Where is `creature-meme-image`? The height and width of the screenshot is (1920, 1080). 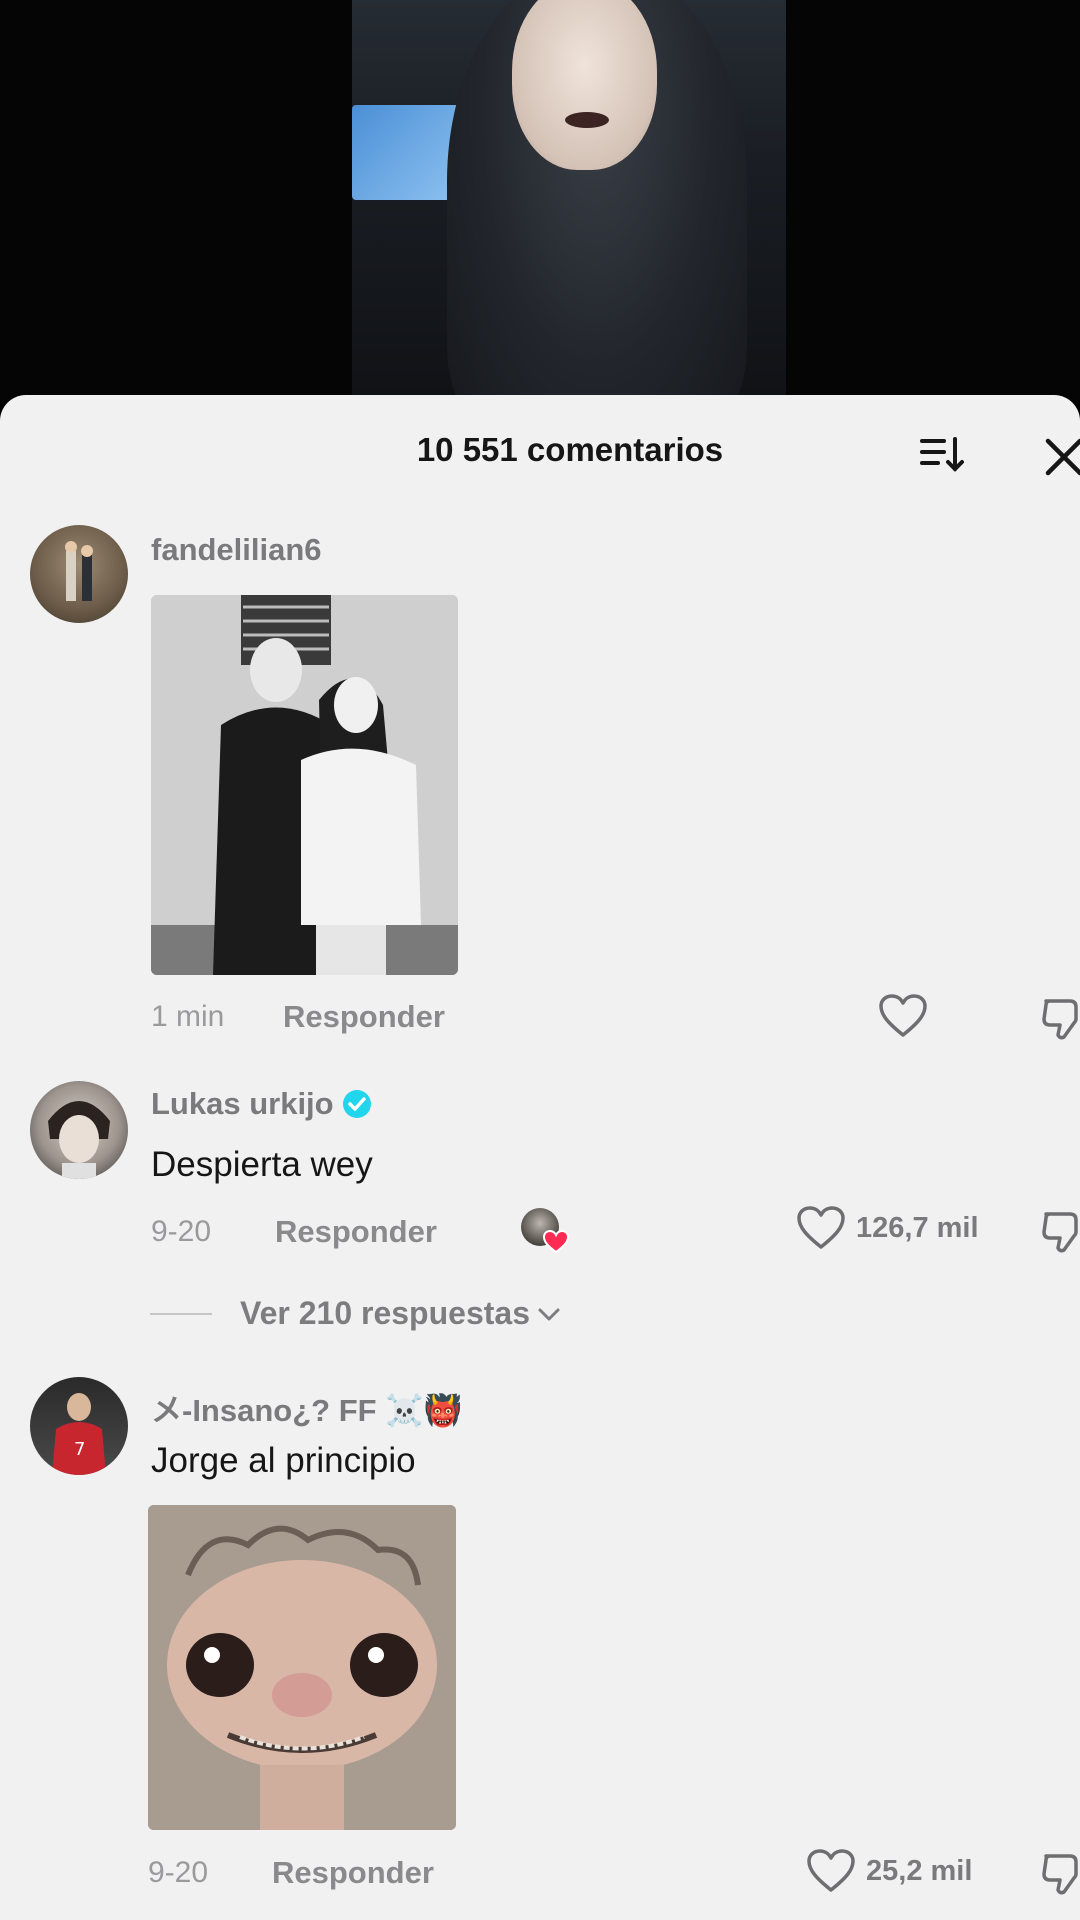 creature-meme-image is located at coordinates (302, 1667).